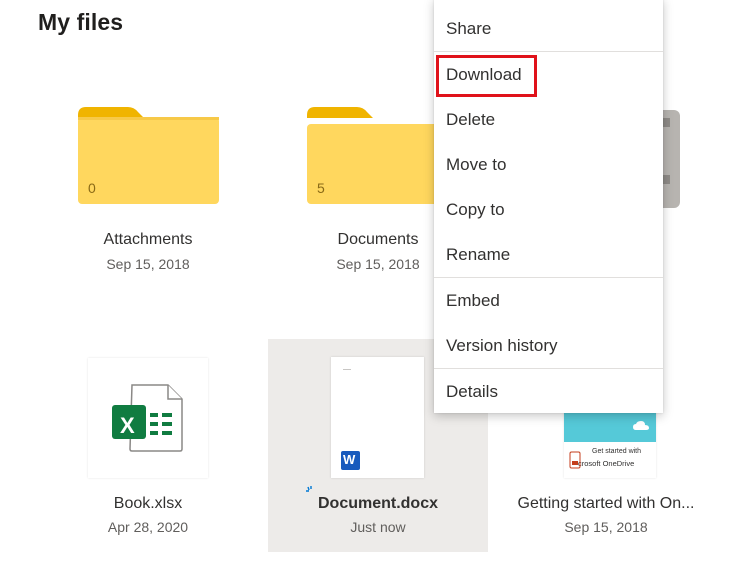 This screenshot has height=579, width=739. What do you see at coordinates (321, 188) in the screenshot?
I see `folder-item-count: 5` at bounding box center [321, 188].